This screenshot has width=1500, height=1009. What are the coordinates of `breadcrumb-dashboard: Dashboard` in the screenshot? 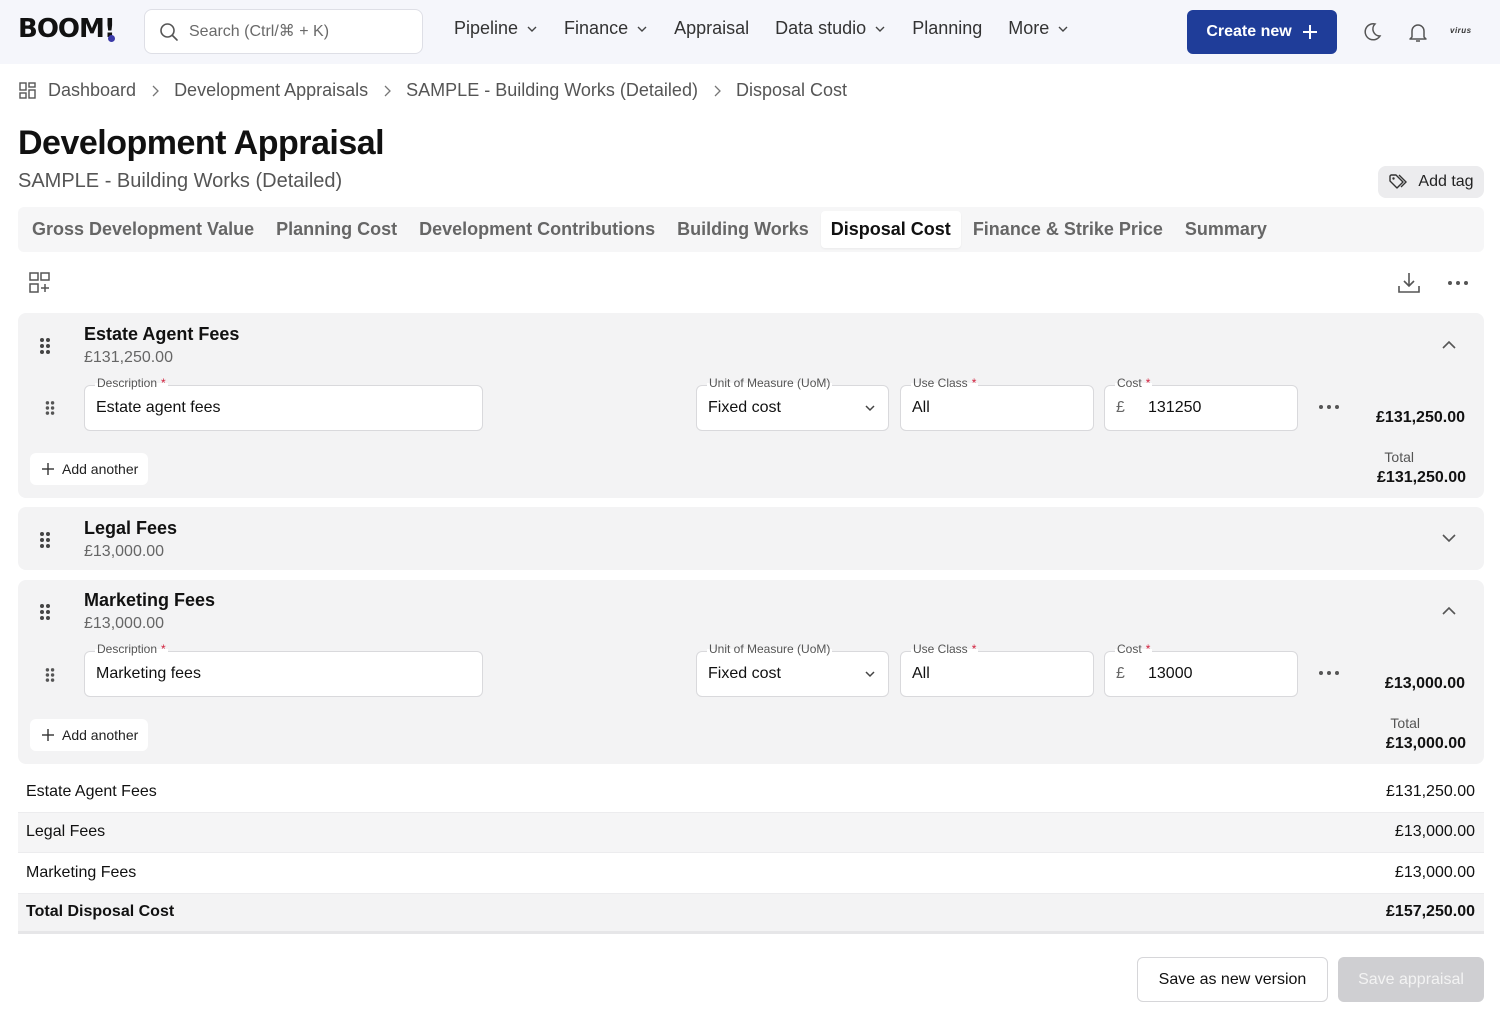 It's located at (92, 90).